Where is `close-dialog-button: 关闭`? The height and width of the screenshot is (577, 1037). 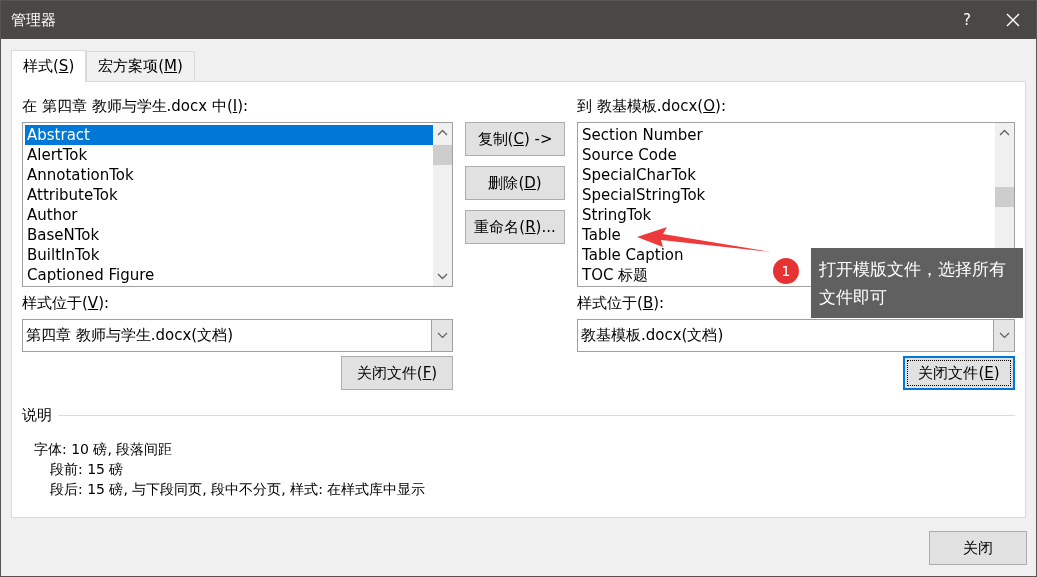 close-dialog-button: 关闭 is located at coordinates (978, 548).